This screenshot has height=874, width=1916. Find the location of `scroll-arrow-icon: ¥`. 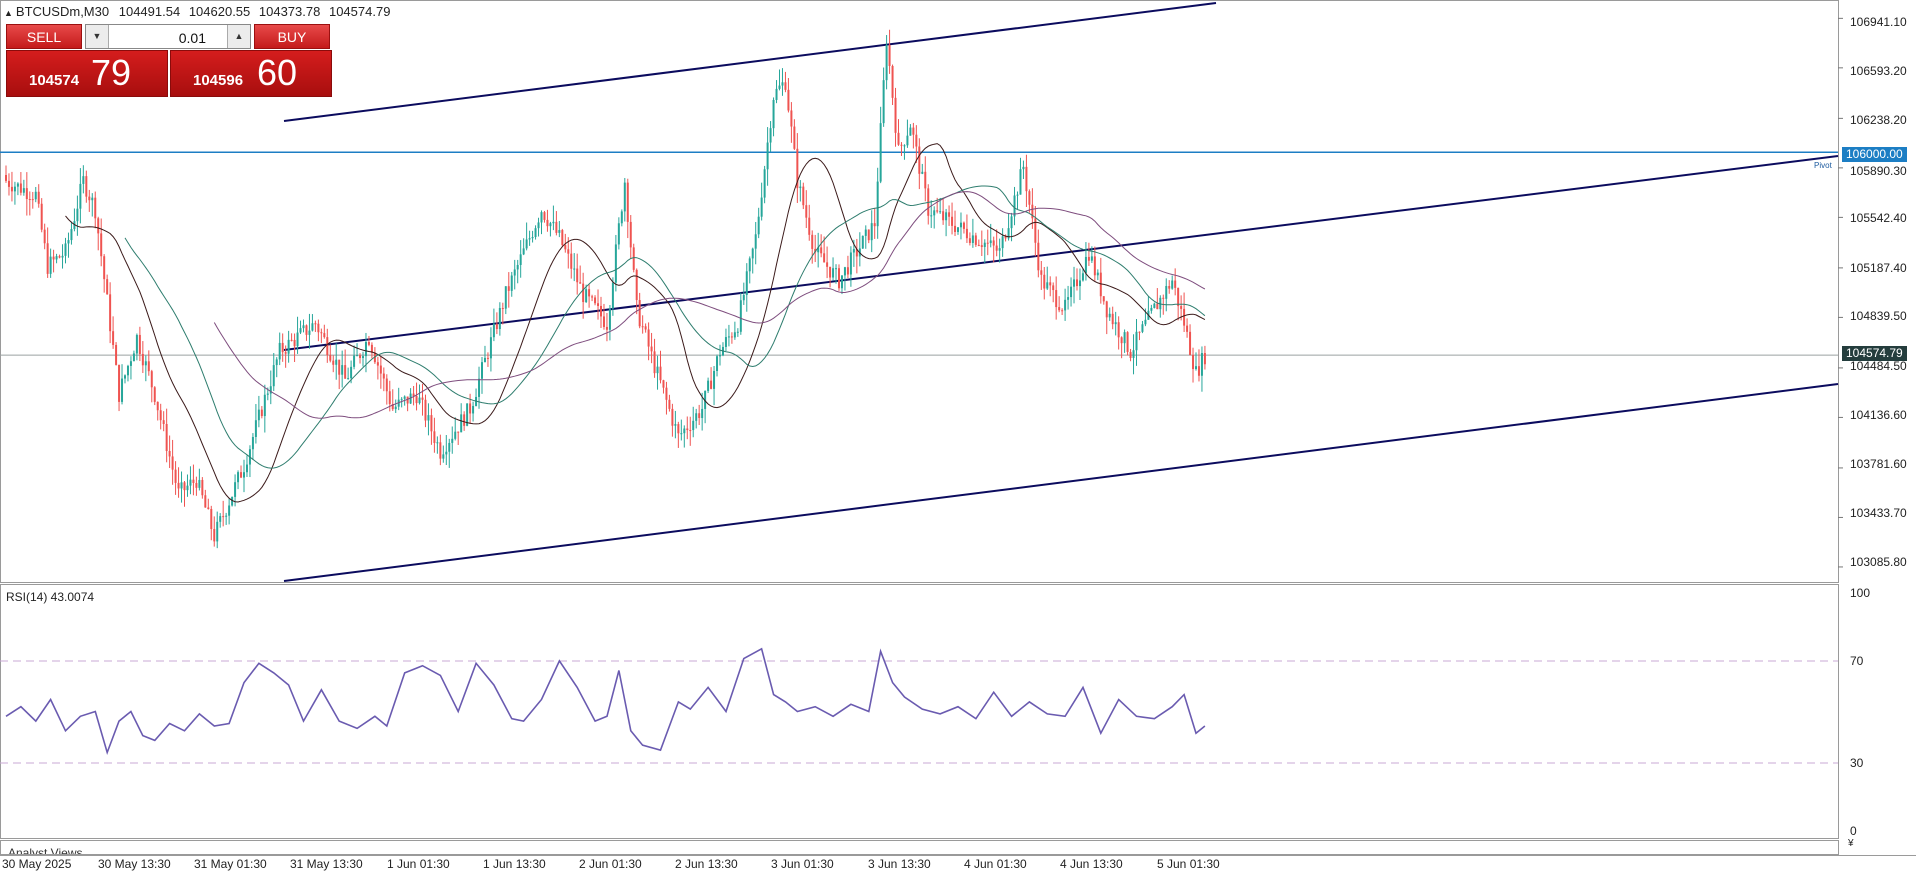

scroll-arrow-icon: ¥ is located at coordinates (1851, 843).